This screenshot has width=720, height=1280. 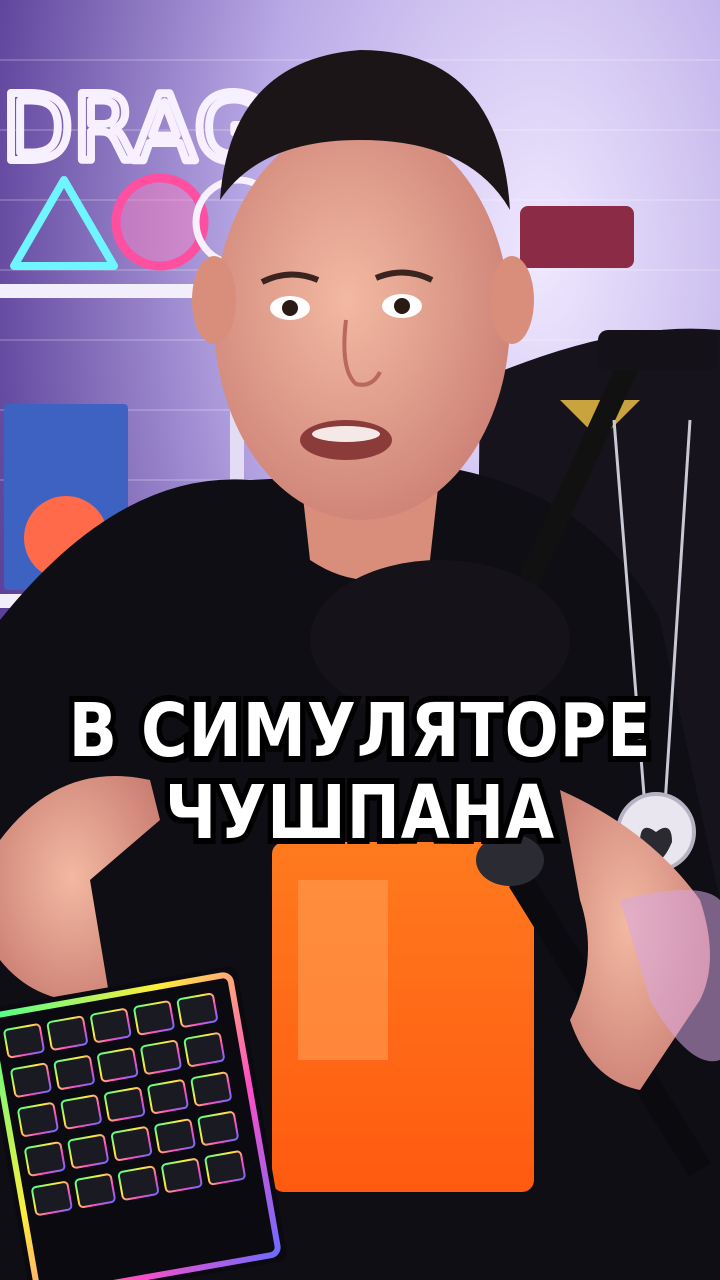 I want to click on neon-circle, so click(x=160, y=222).